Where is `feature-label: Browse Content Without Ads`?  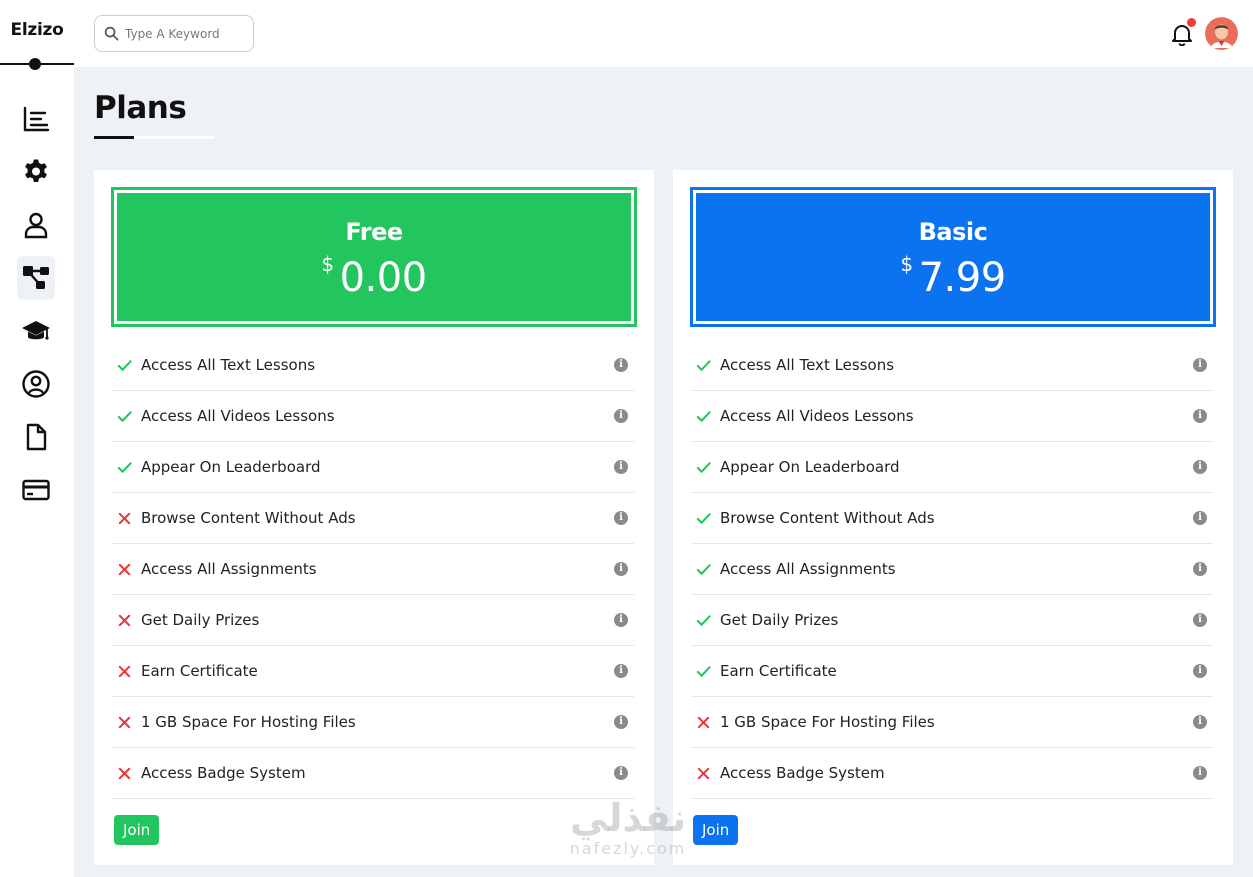
feature-label: Browse Content Without Ads is located at coordinates (827, 518).